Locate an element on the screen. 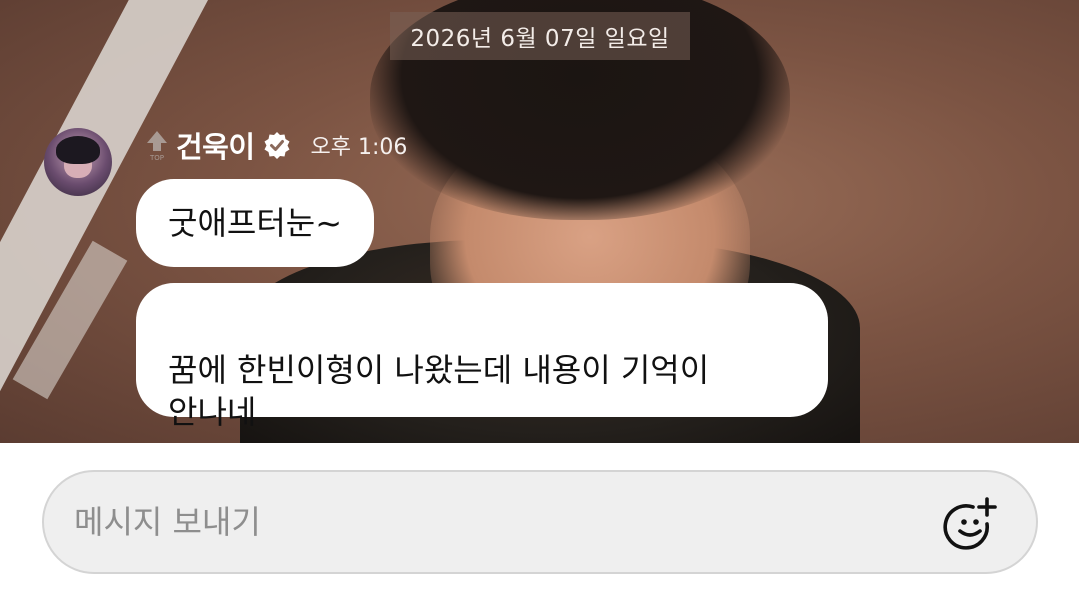  top-rank-arrow-icon: TOP is located at coordinates (157, 145).